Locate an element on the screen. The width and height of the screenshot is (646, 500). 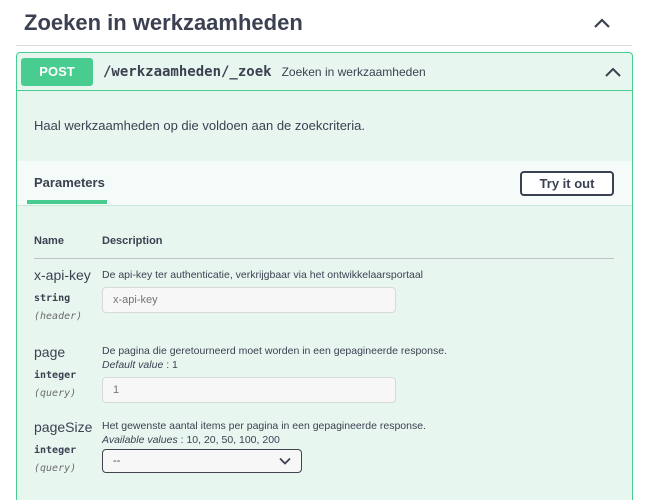
tab-parameters: Parameters is located at coordinates (69, 182).